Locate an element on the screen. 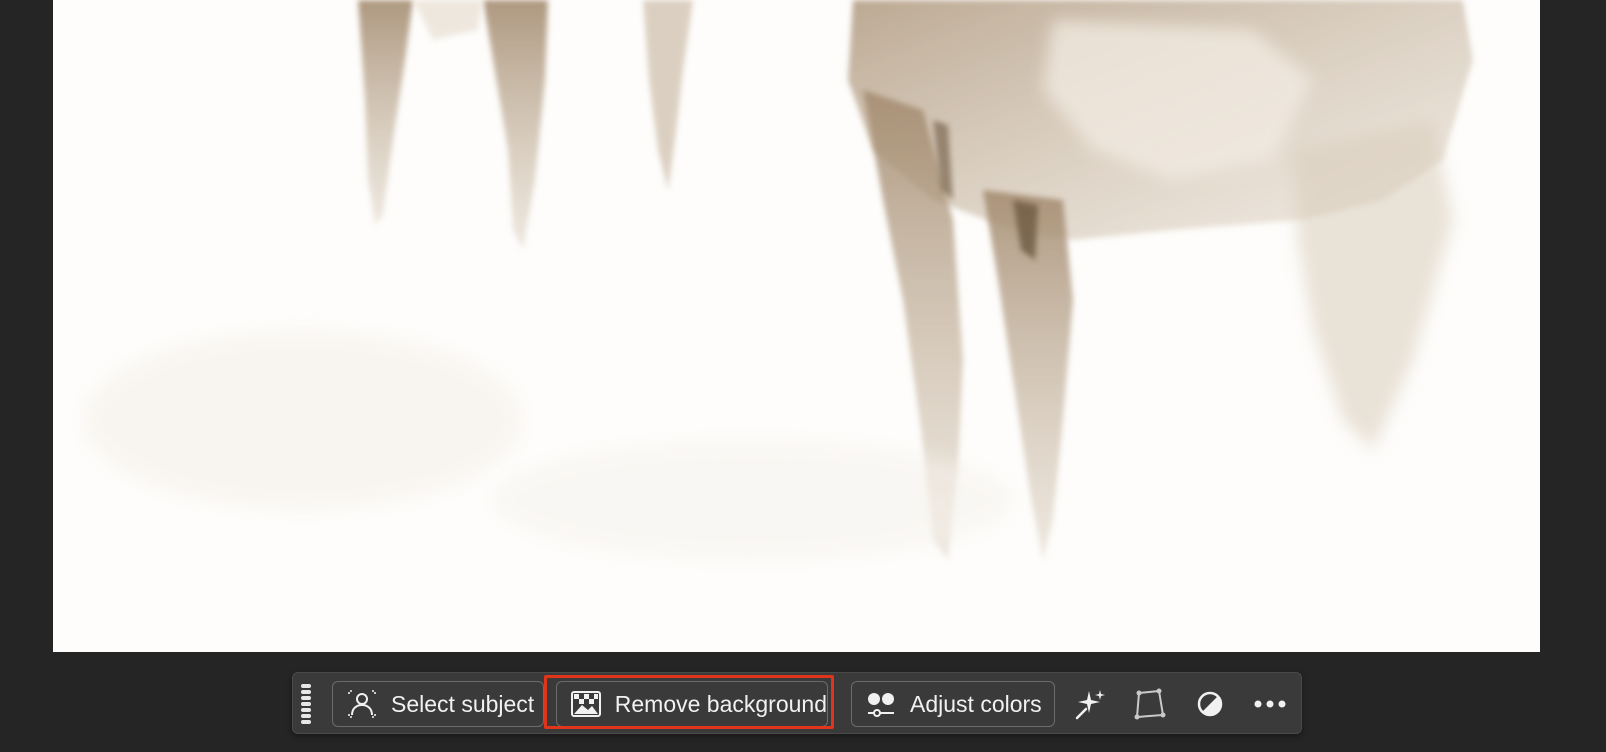 This screenshot has width=1606, height=752. contrast-icon is located at coordinates (1210, 704).